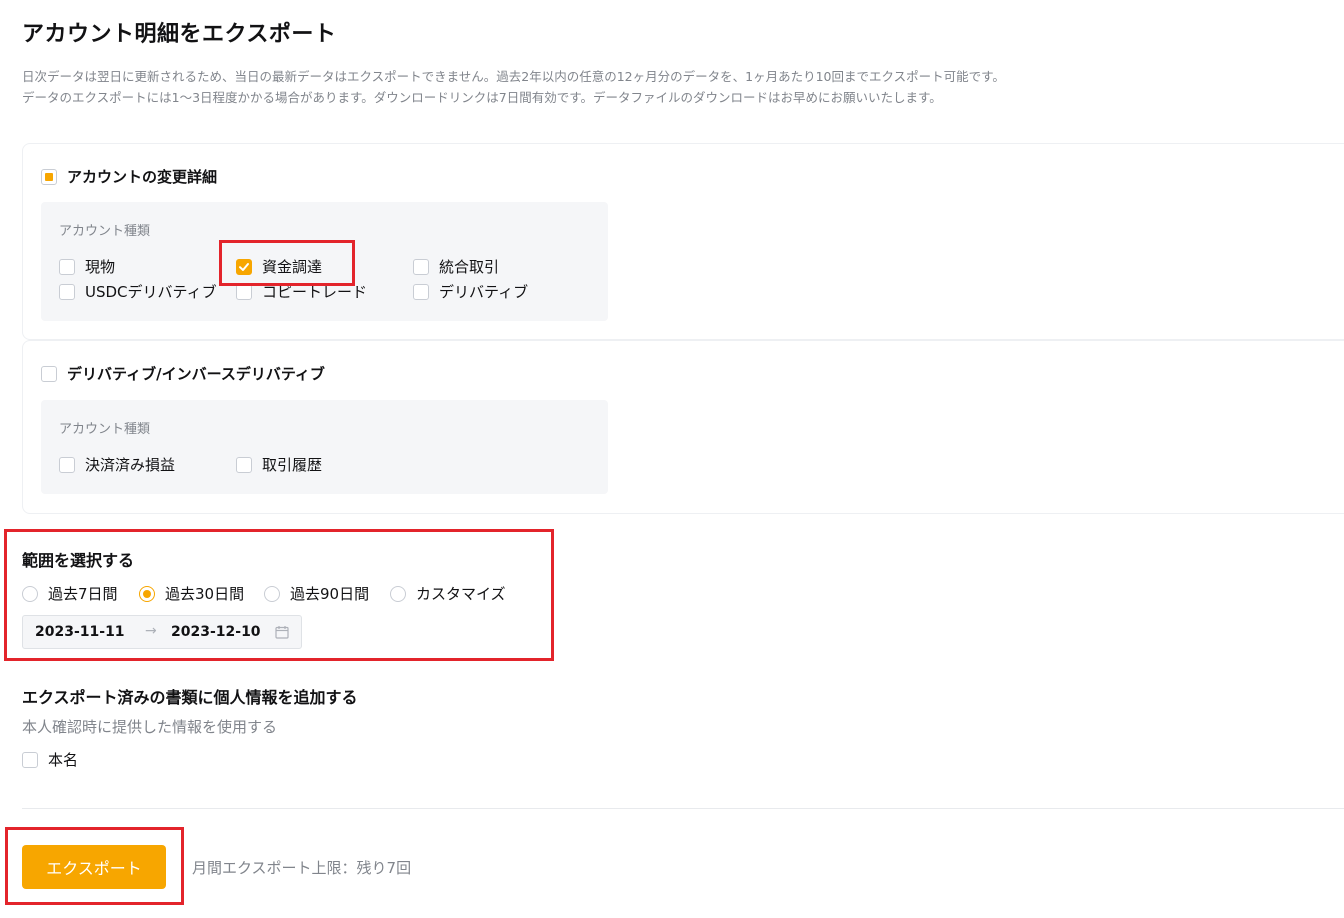  I want to click on option-label: 取引履歴, so click(292, 465).